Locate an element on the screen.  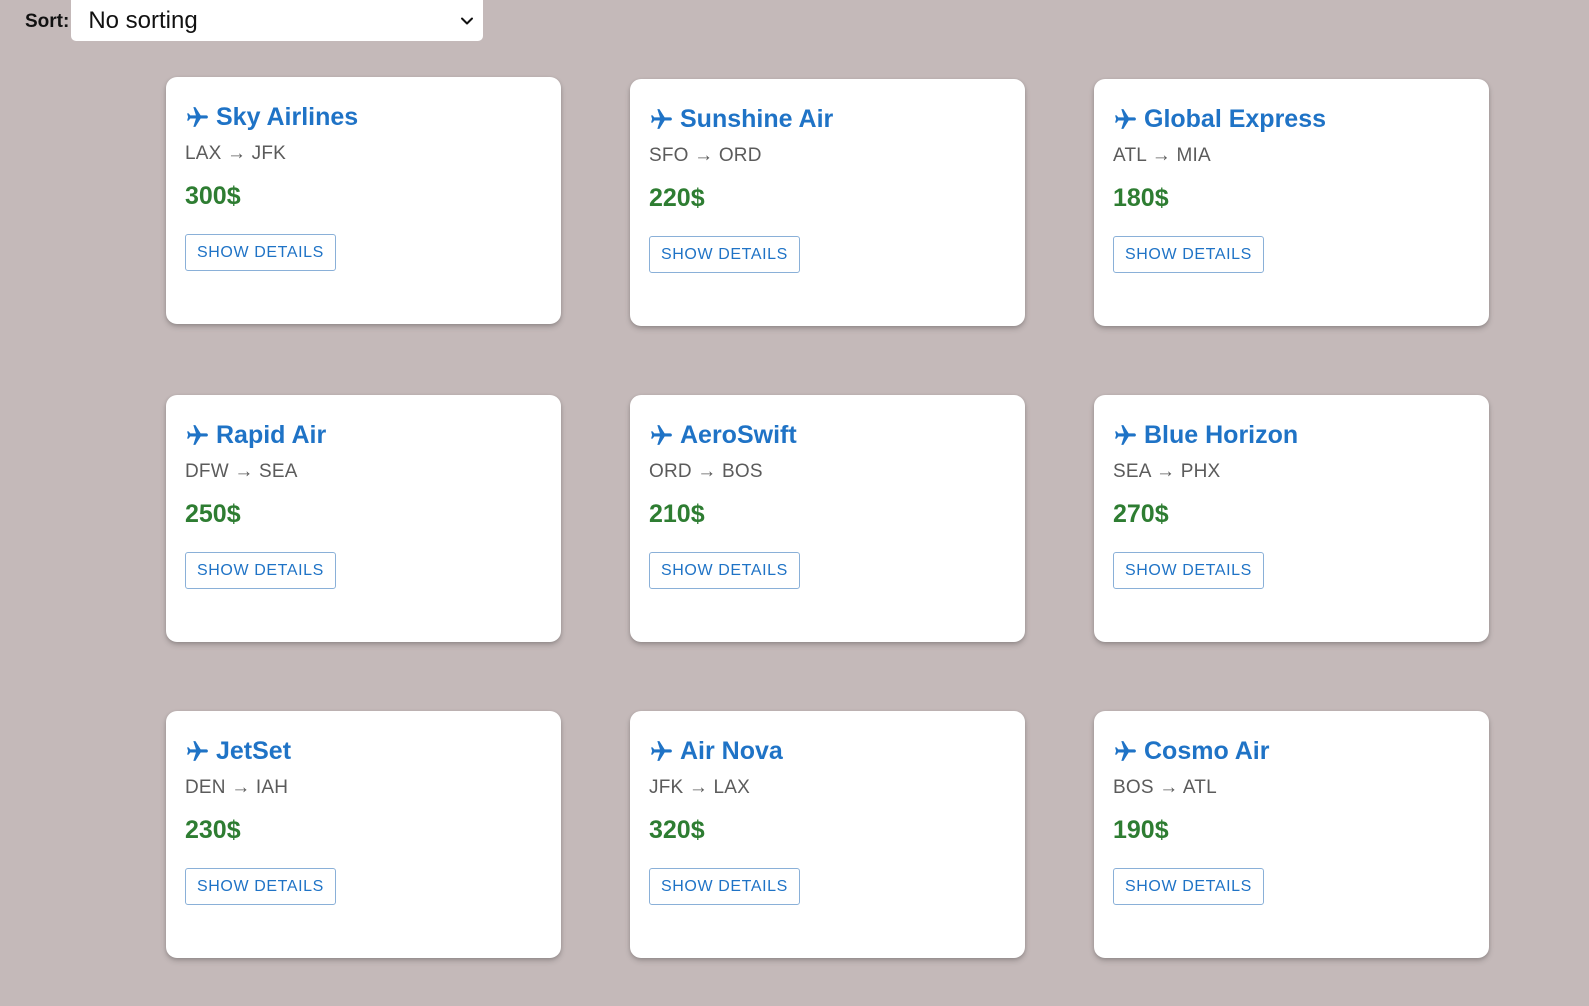
flight-card: Air Nova JFK → LAX 320$ SHOW DETAILS is located at coordinates (827, 834).